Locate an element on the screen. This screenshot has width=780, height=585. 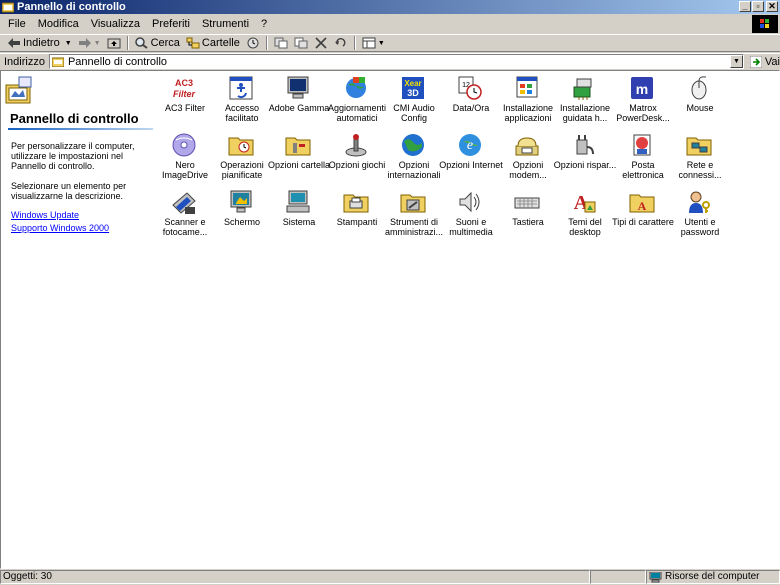
matrox-icon: m is located at coordinates (642, 88).